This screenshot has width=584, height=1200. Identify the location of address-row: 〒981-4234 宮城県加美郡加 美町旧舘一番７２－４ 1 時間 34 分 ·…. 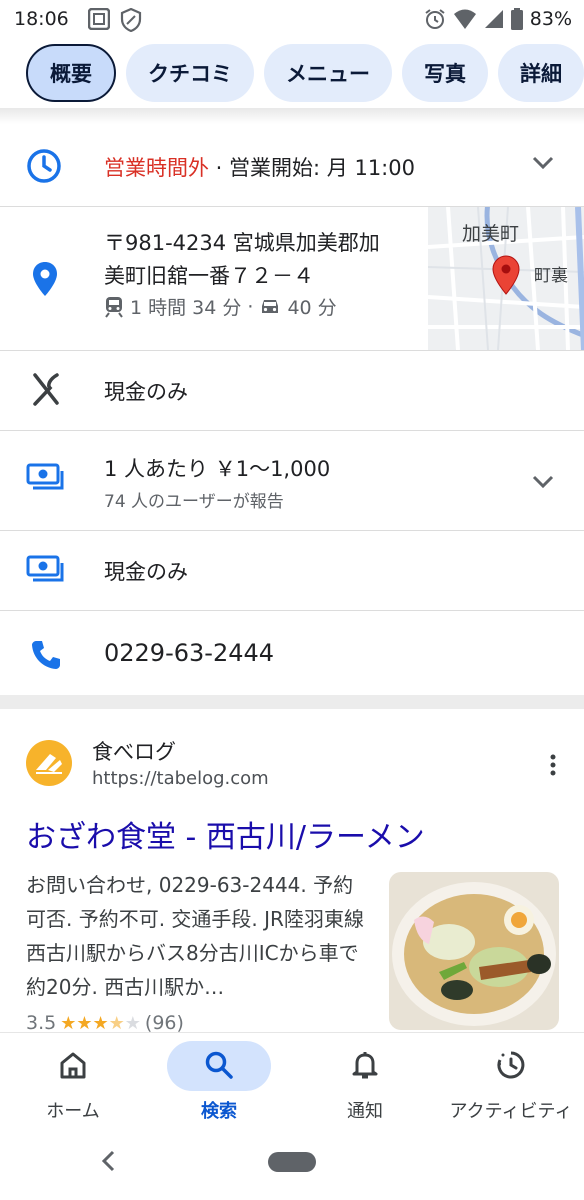
(292, 279).